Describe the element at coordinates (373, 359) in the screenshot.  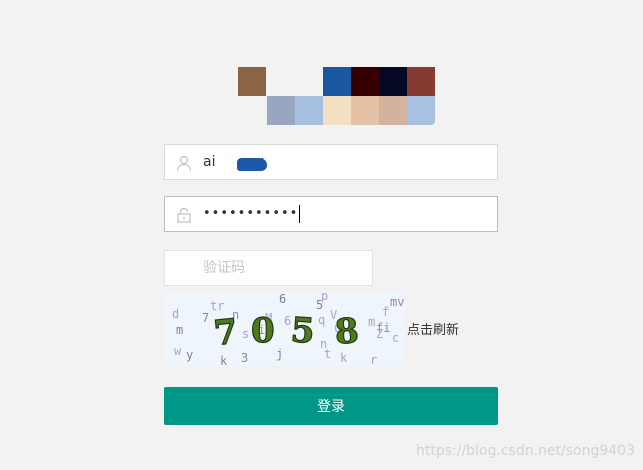
I see `captcha-noise: r` at that location.